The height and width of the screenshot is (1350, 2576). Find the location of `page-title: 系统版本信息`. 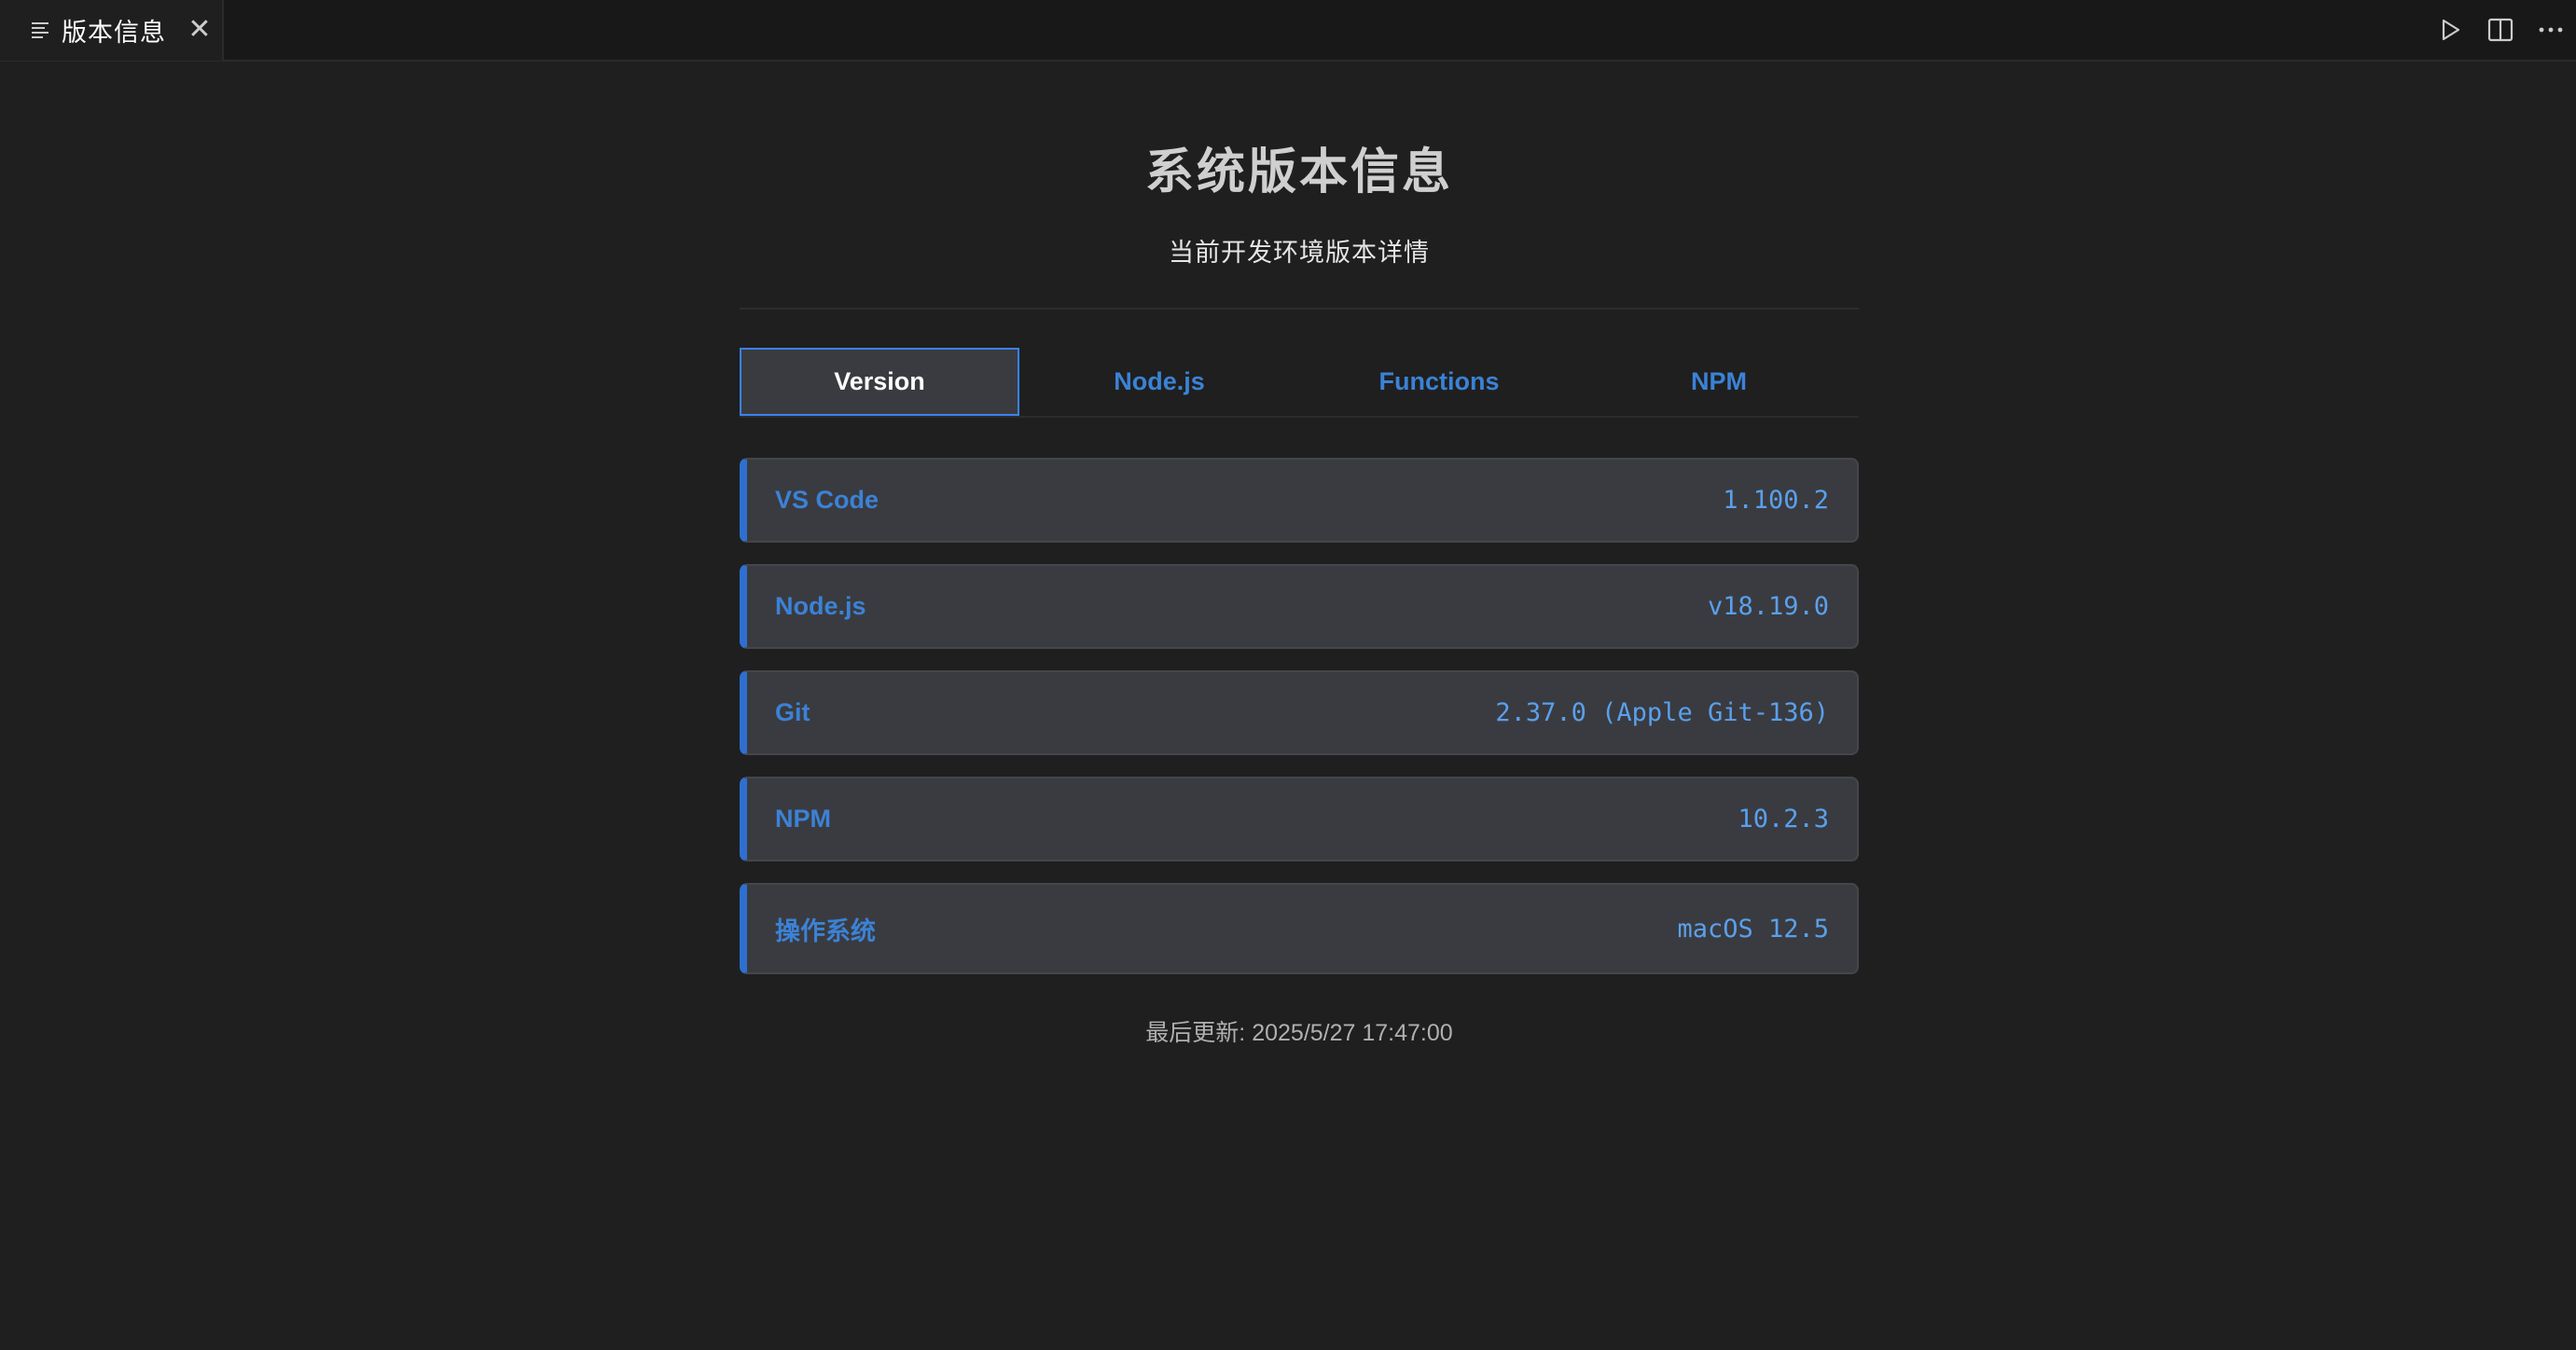

page-title: 系统版本信息 is located at coordinates (1298, 172).